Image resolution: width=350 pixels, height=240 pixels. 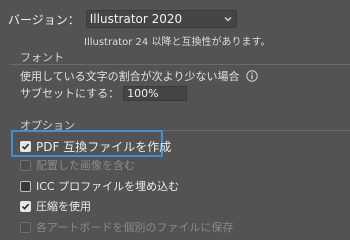 I want to click on chevron-down-icon, so click(x=228, y=19).